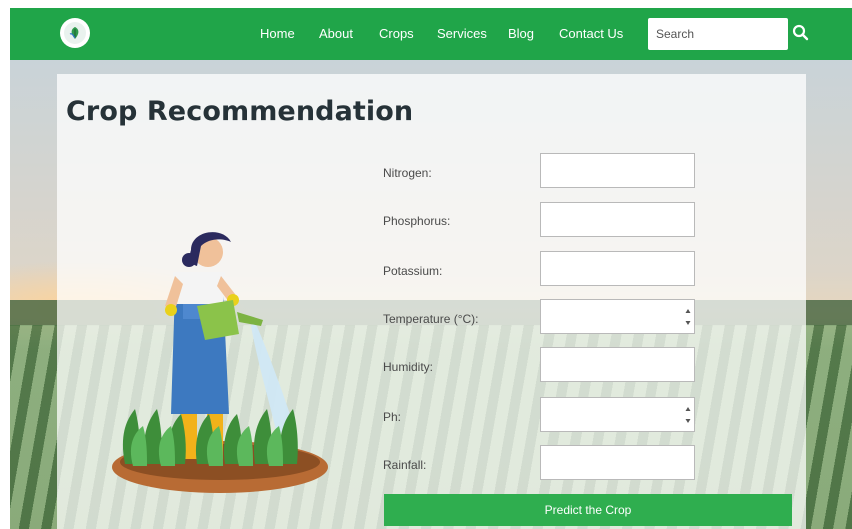 This screenshot has height=529, width=852. Describe the element at coordinates (718, 34) in the screenshot. I see `search-input` at that location.